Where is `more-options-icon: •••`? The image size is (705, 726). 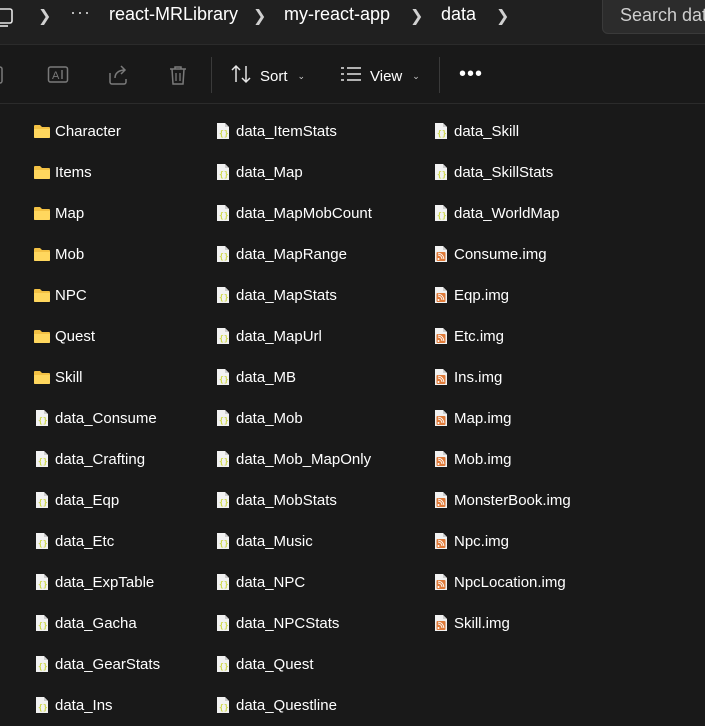 more-options-icon: ••• is located at coordinates (471, 74).